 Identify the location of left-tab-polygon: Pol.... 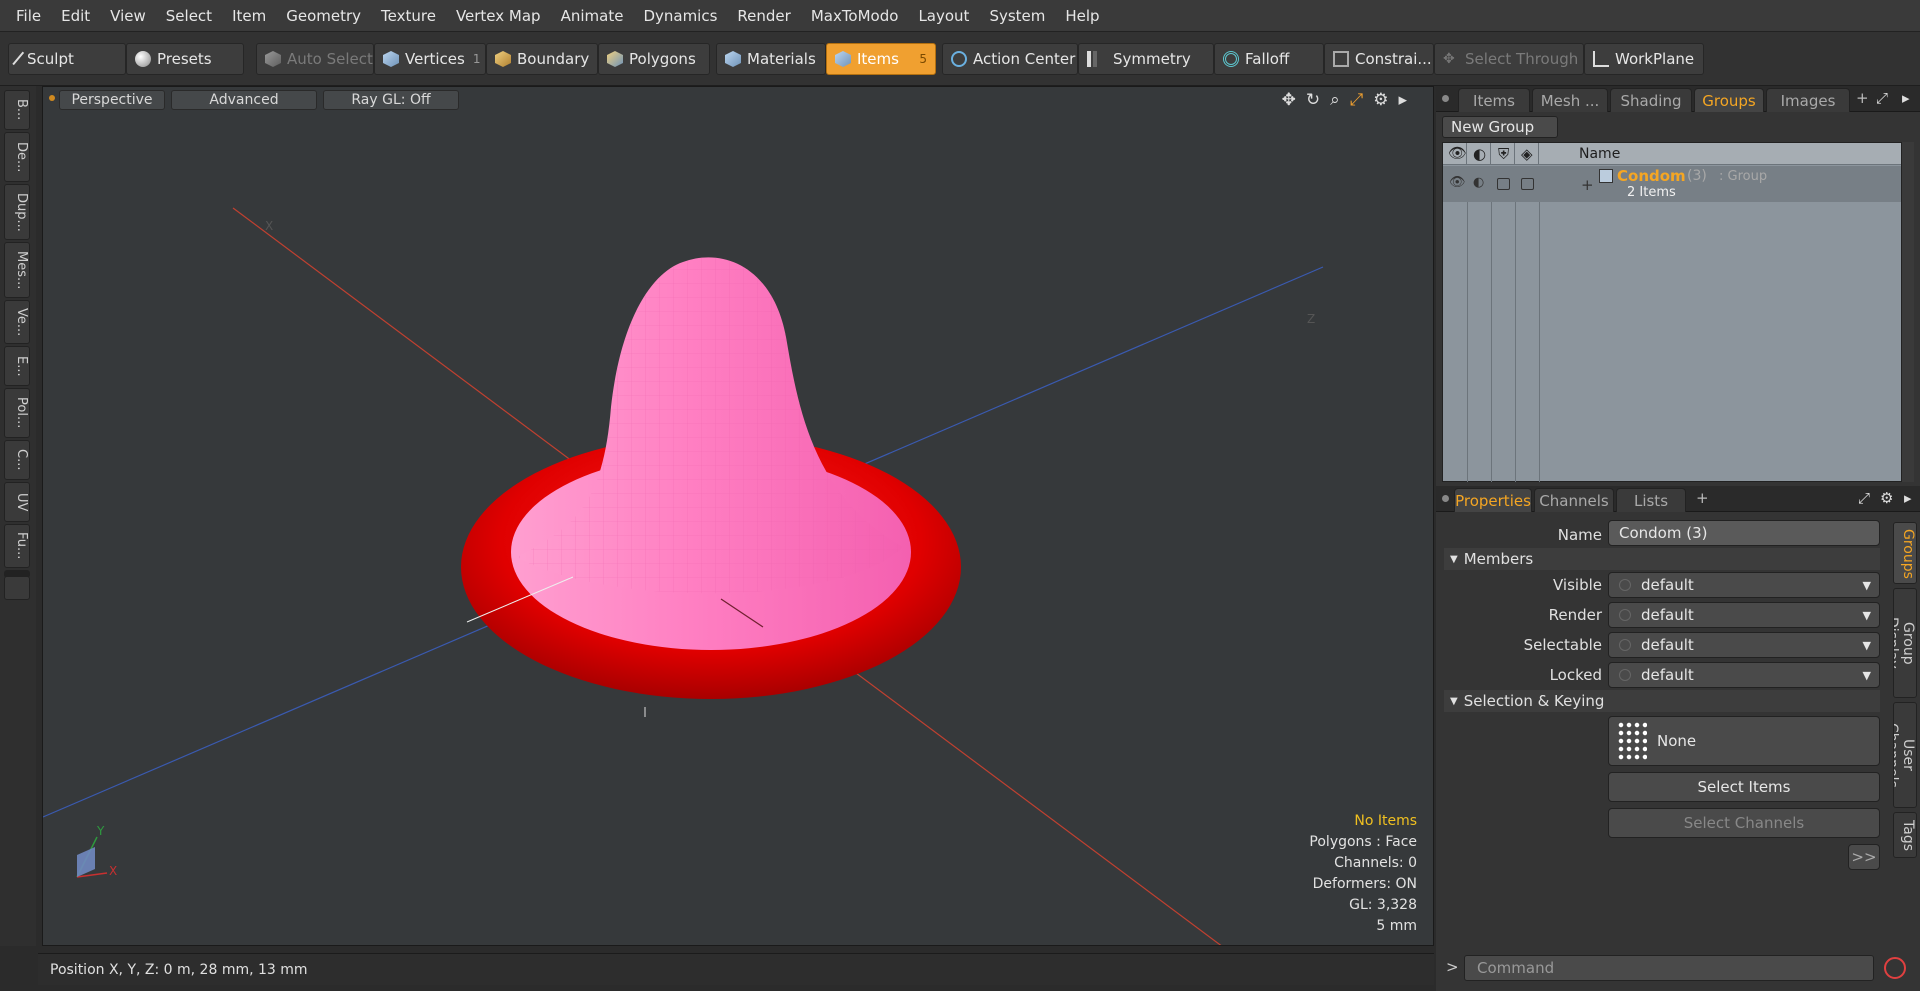
(17, 413).